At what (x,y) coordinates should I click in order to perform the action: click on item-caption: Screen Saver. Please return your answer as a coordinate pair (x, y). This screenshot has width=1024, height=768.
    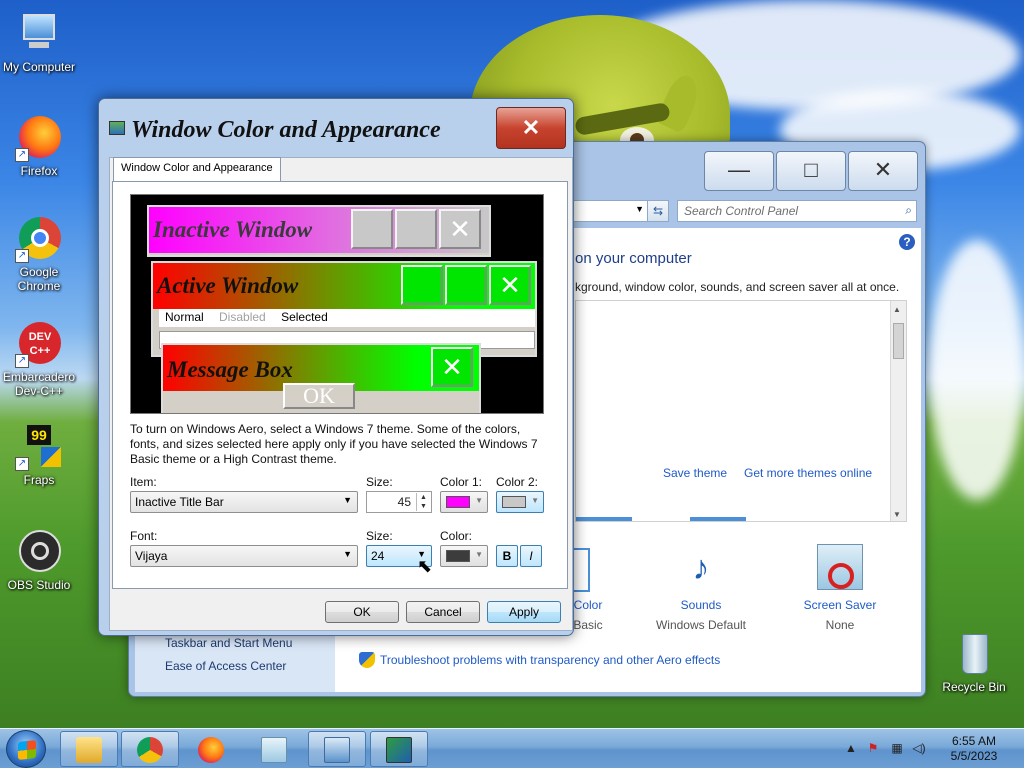
    Looking at the image, I should click on (840, 605).